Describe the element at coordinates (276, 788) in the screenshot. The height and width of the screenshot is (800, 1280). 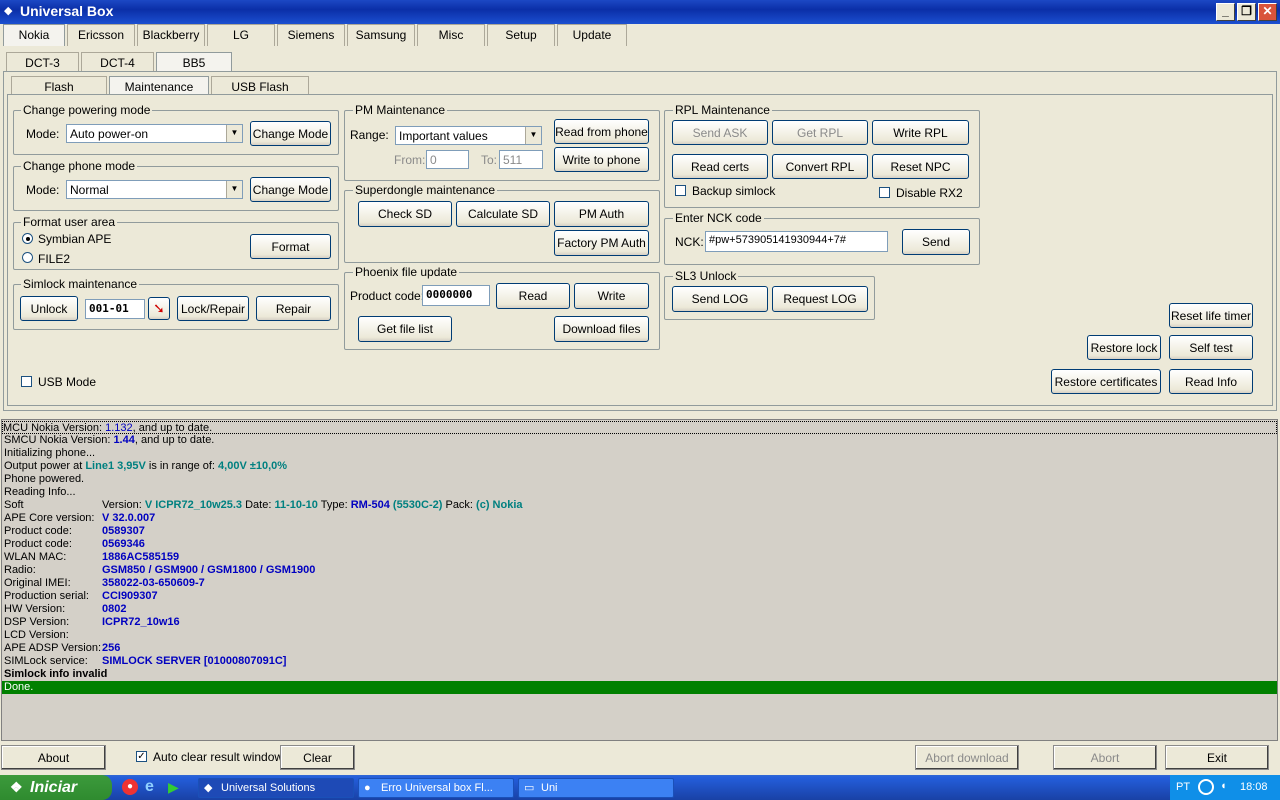
I see `task-universal-solutions: ◆ Universal Solutions` at that location.